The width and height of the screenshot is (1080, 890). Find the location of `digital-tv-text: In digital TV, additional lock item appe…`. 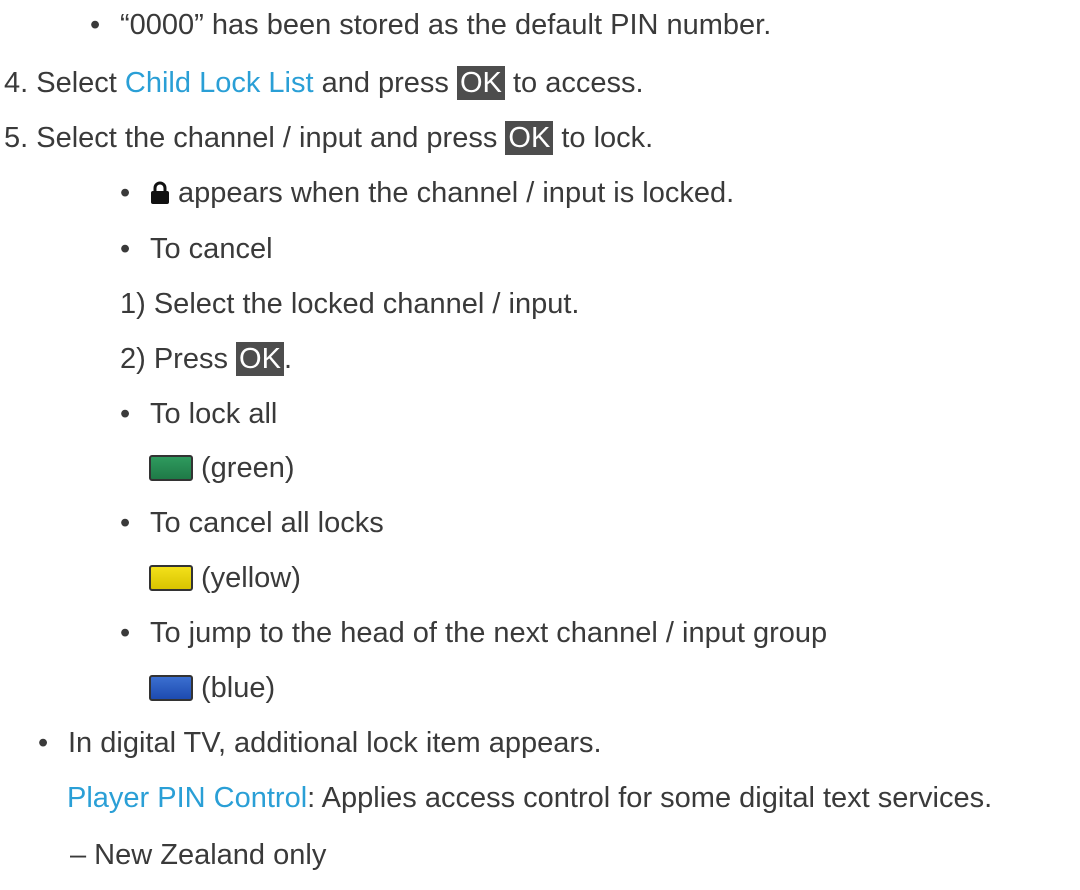

digital-tv-text: In digital TV, additional lock item appe… is located at coordinates (335, 743).